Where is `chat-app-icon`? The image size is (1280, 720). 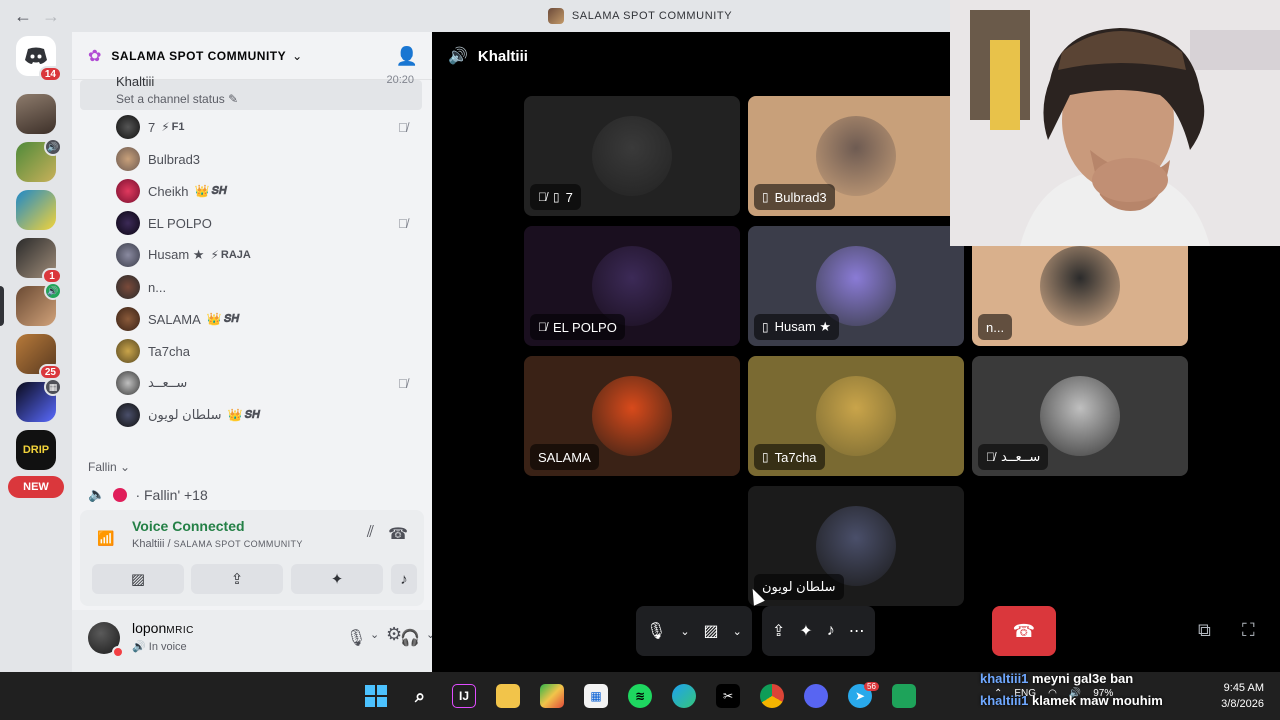
chat-app-icon is located at coordinates (904, 696).